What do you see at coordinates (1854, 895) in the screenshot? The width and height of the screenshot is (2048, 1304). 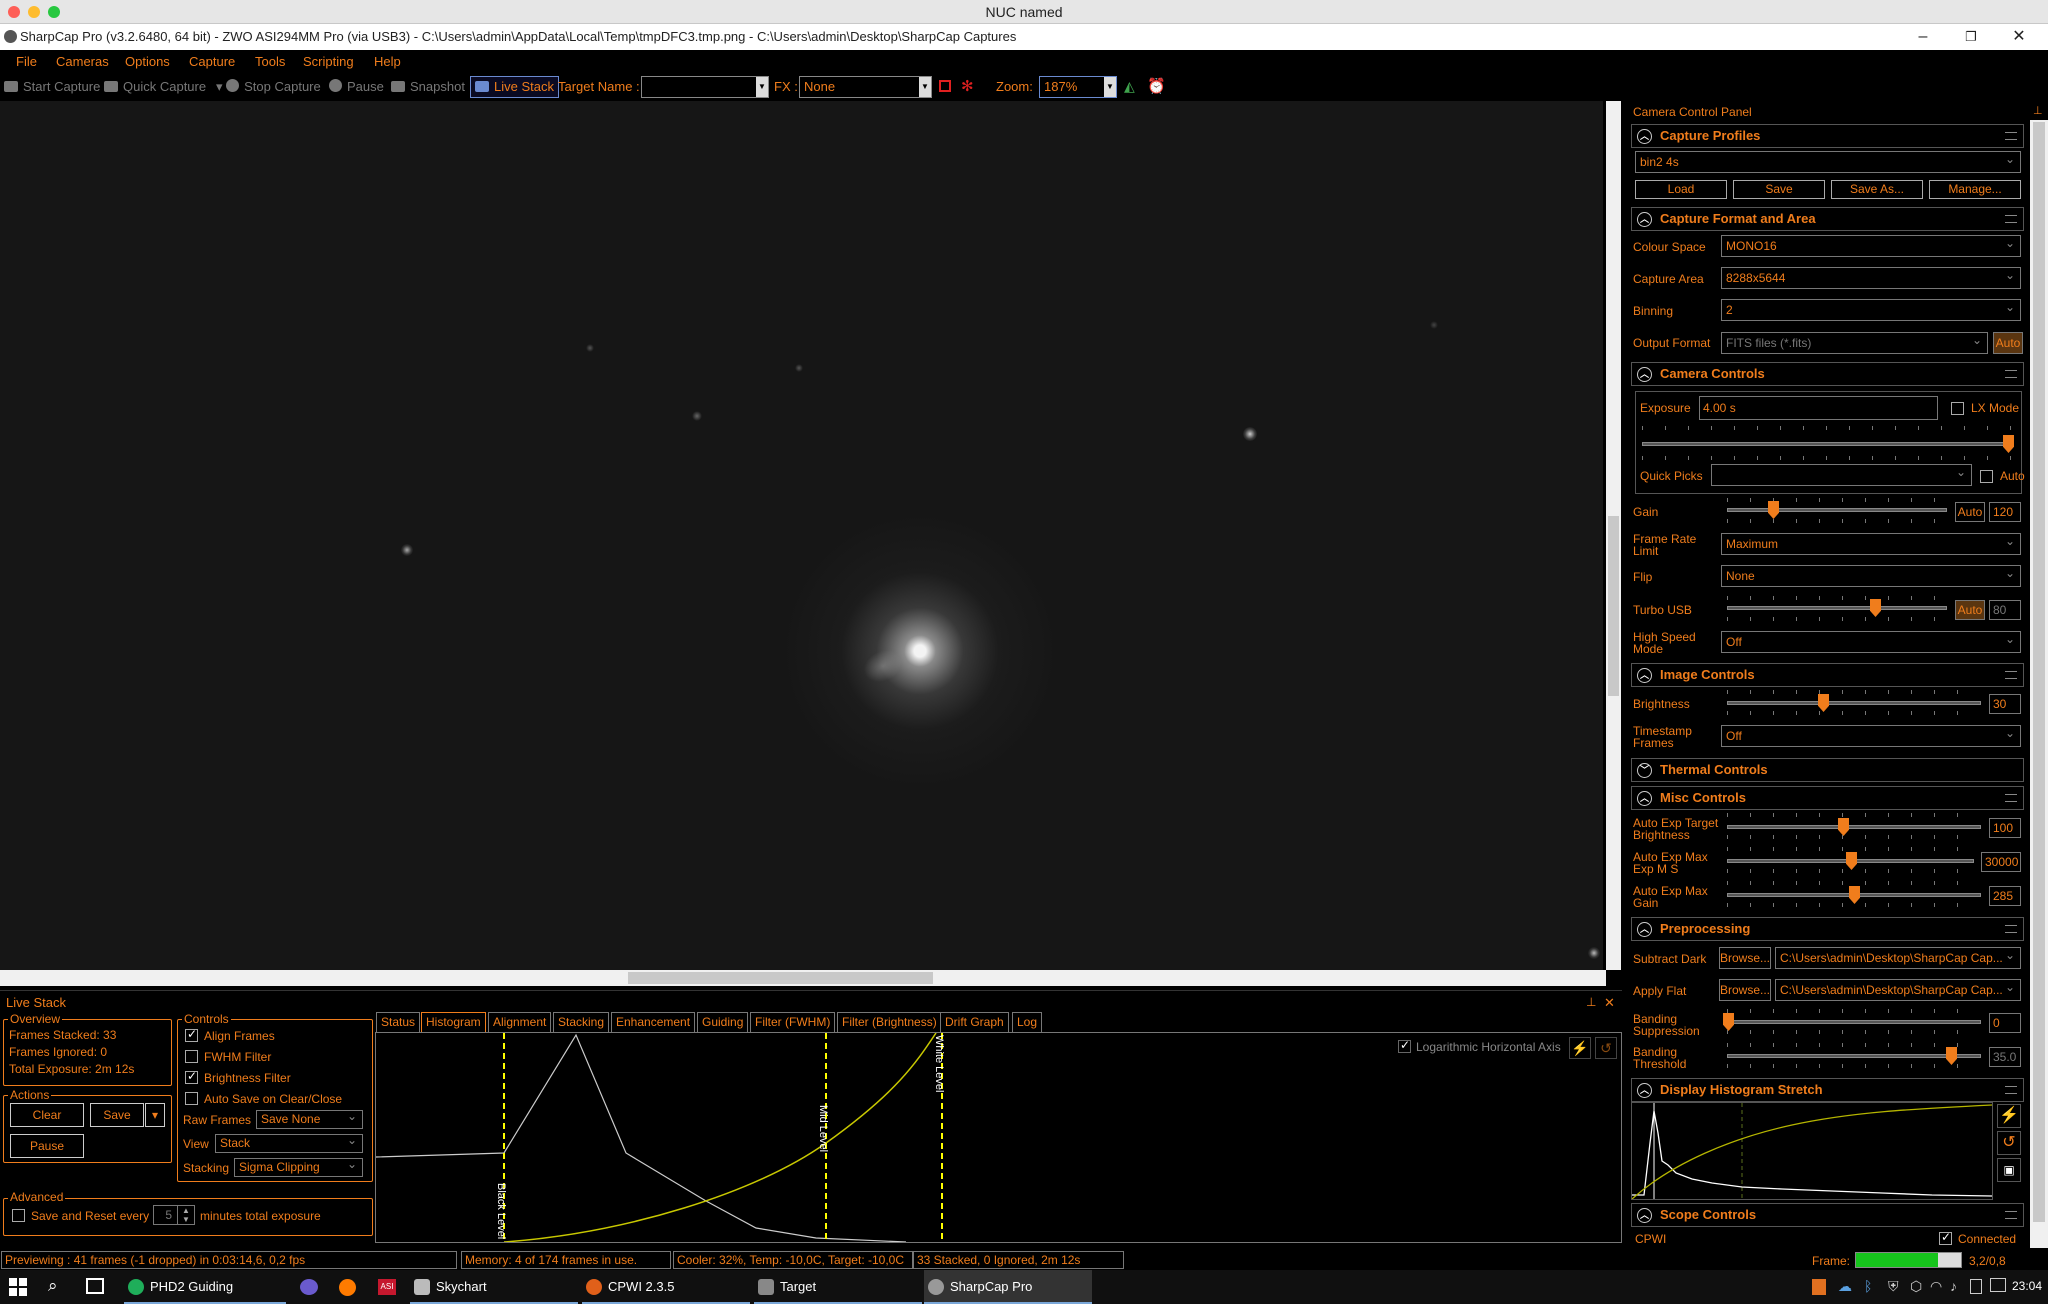 I see `aeg-slider` at bounding box center [1854, 895].